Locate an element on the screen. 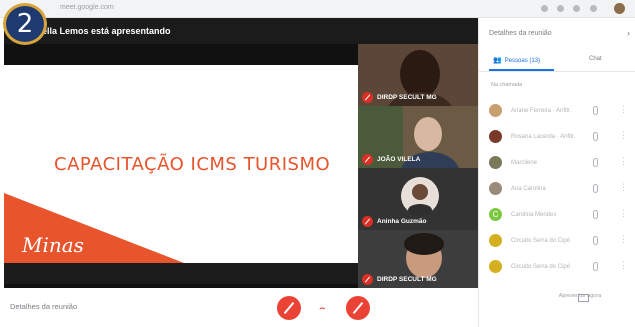 The height and width of the screenshot is (327, 635). menu-icon is located at coordinates (593, 8).